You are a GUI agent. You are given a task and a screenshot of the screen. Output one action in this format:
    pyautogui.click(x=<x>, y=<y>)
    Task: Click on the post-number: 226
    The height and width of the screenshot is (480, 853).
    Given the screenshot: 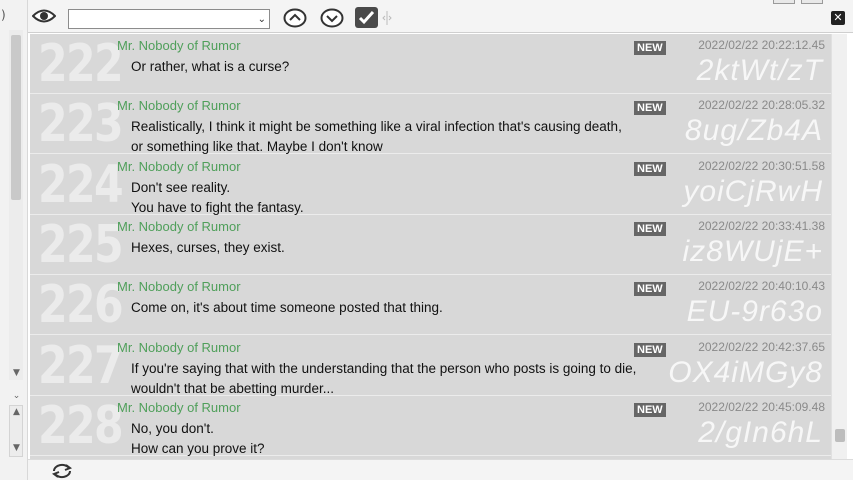 What is the action you would take?
    pyautogui.click(x=81, y=305)
    